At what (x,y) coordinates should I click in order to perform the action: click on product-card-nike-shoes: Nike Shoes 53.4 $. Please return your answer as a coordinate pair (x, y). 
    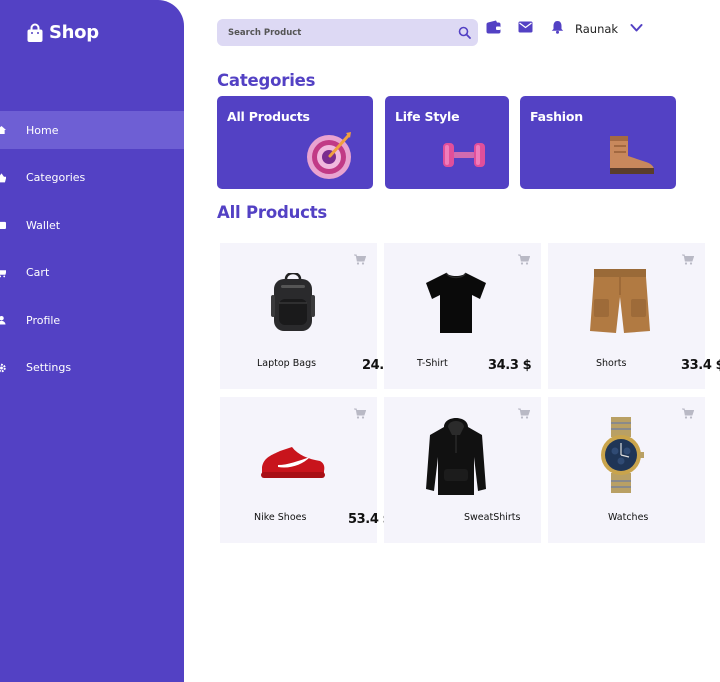
    Looking at the image, I should click on (306, 470).